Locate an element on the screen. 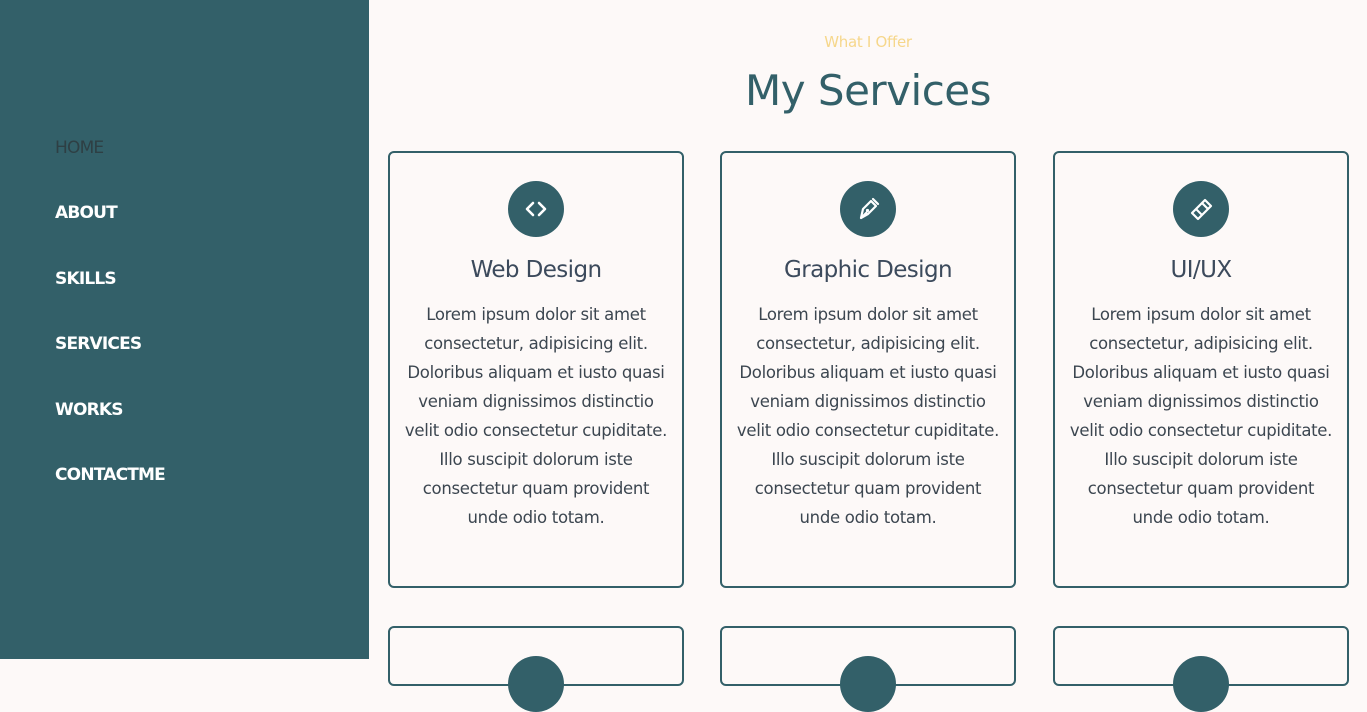  nav-item-skills: SKILLS is located at coordinates (110, 299).